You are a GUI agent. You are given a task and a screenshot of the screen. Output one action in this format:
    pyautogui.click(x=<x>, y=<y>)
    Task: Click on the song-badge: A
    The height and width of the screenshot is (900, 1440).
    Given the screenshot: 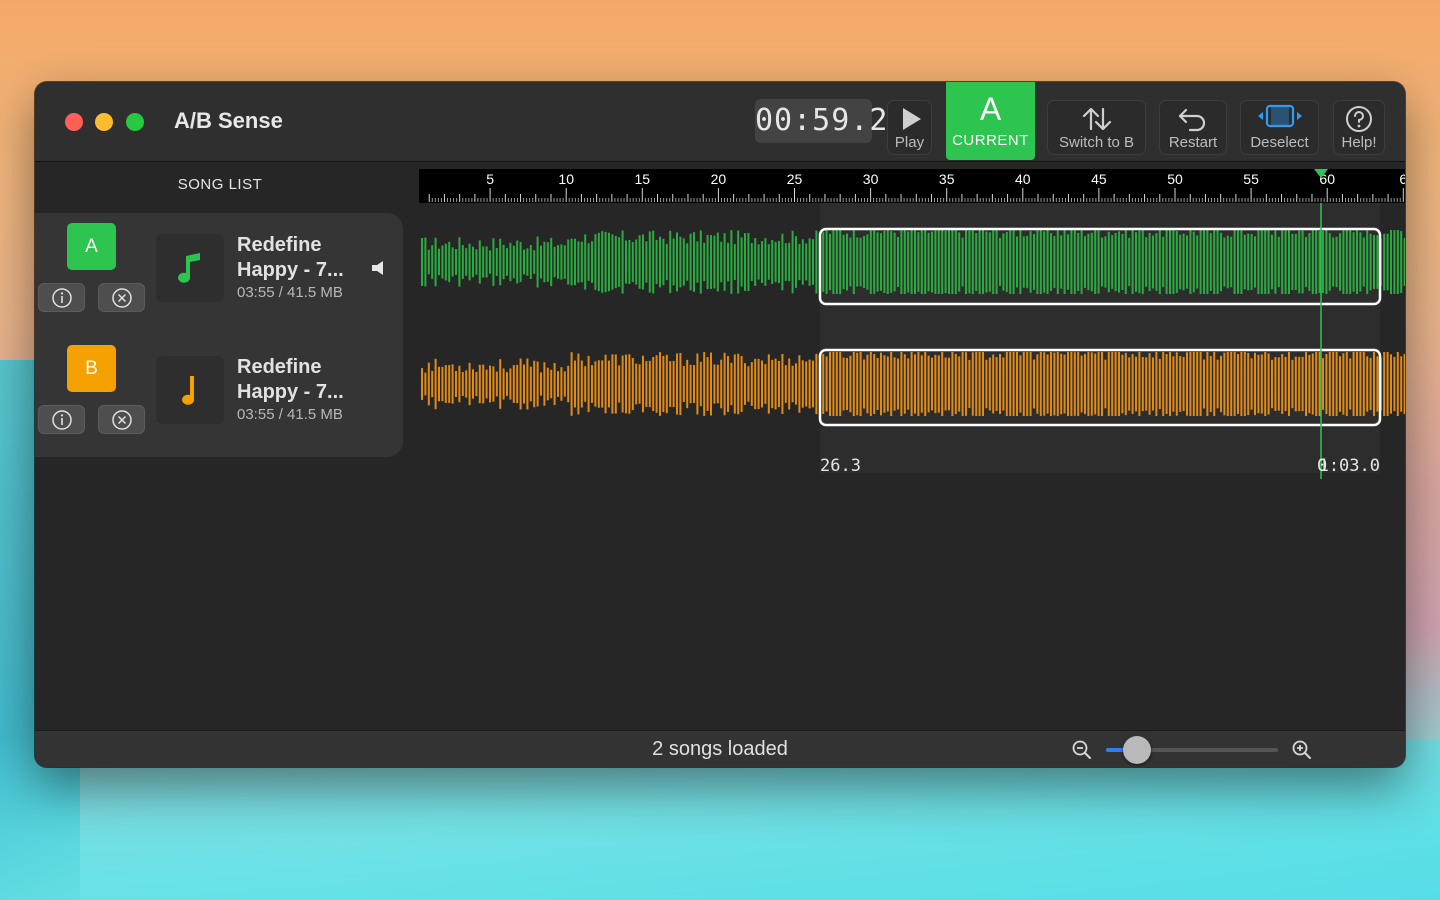 What is the action you would take?
    pyautogui.click(x=91, y=246)
    